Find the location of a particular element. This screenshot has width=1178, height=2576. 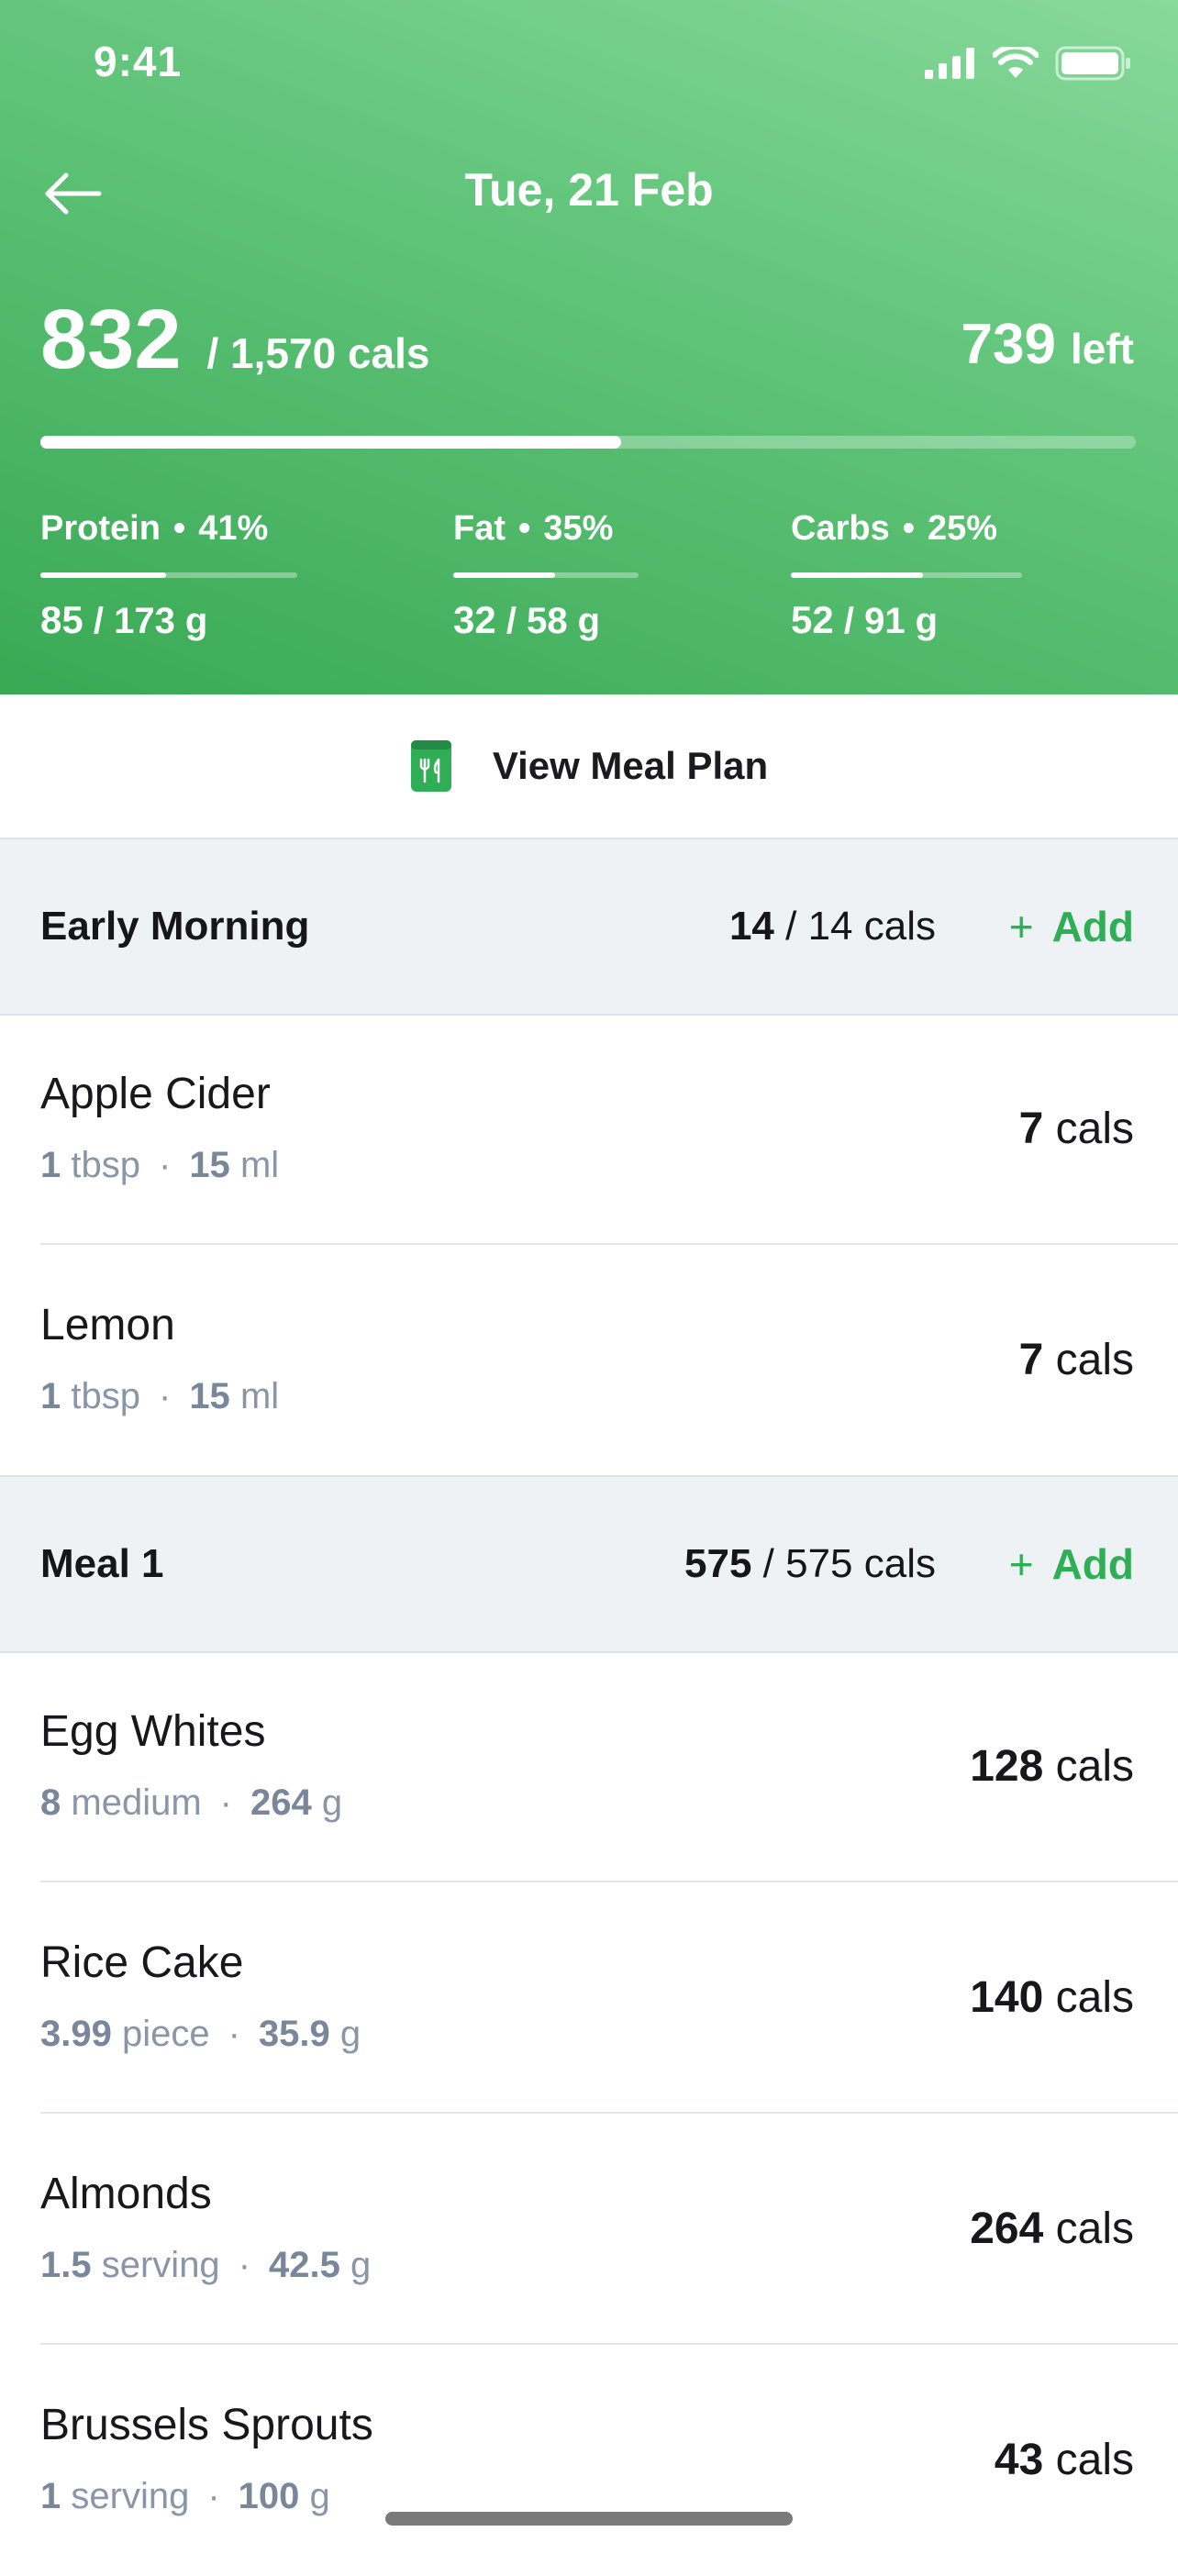

battery-icon is located at coordinates (1093, 63).